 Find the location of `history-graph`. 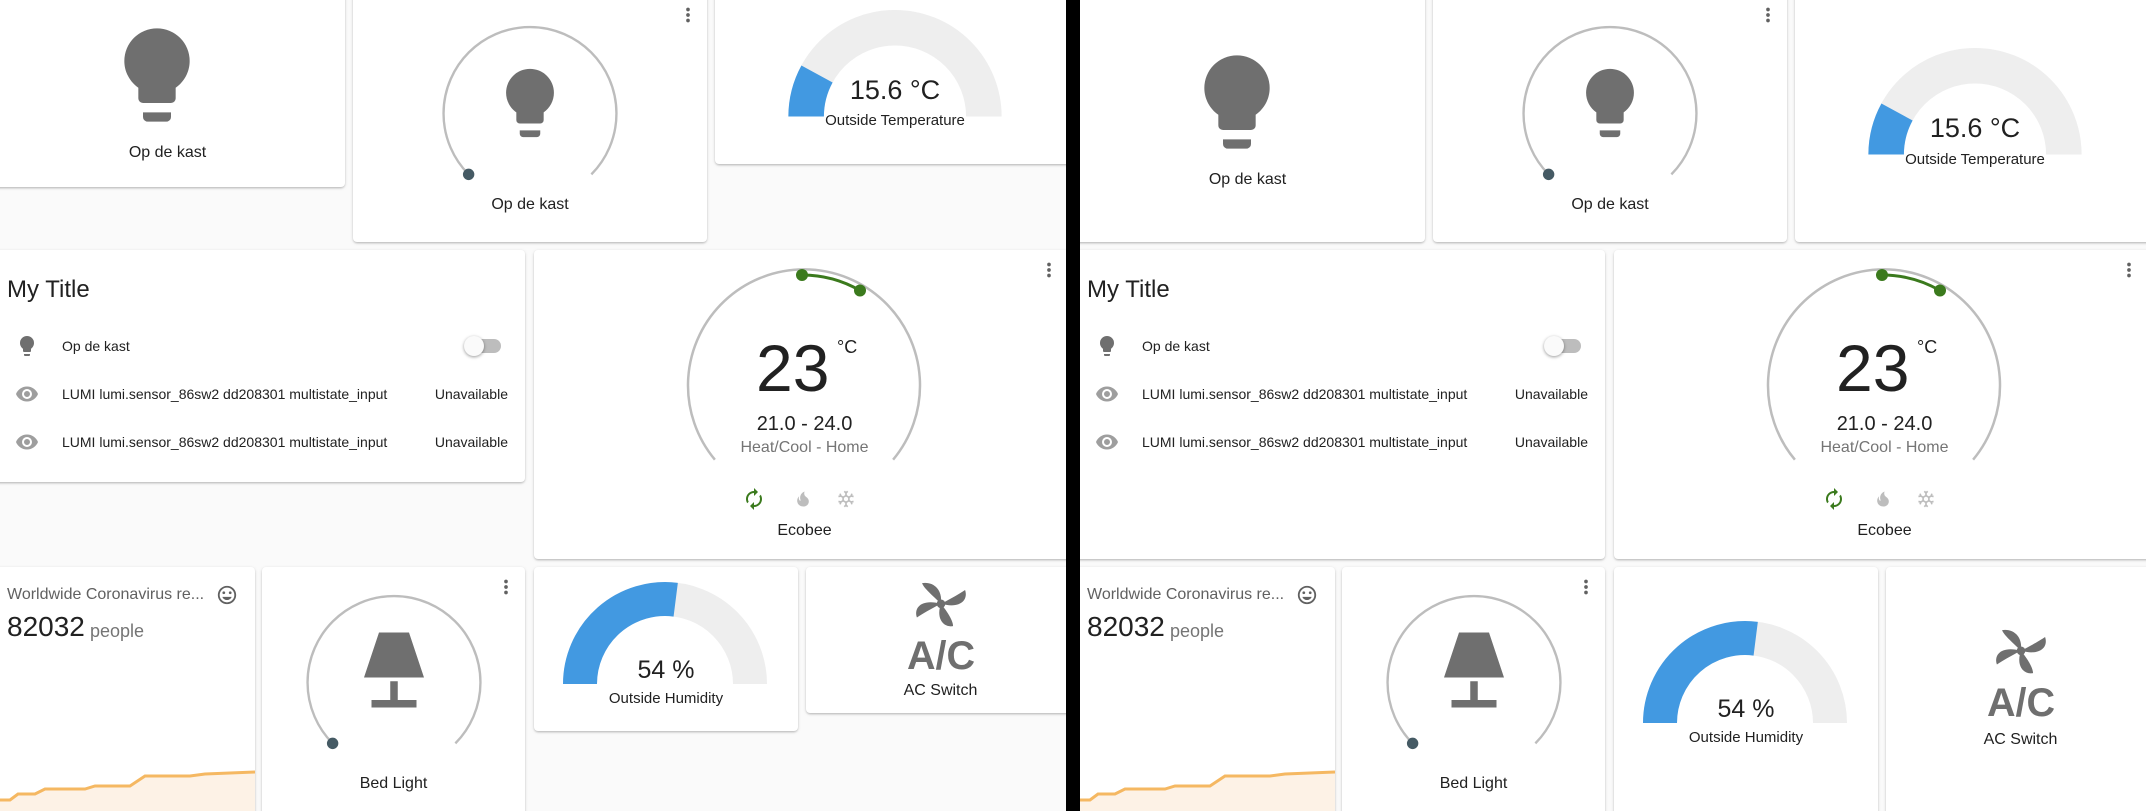

history-graph is located at coordinates (127, 790).